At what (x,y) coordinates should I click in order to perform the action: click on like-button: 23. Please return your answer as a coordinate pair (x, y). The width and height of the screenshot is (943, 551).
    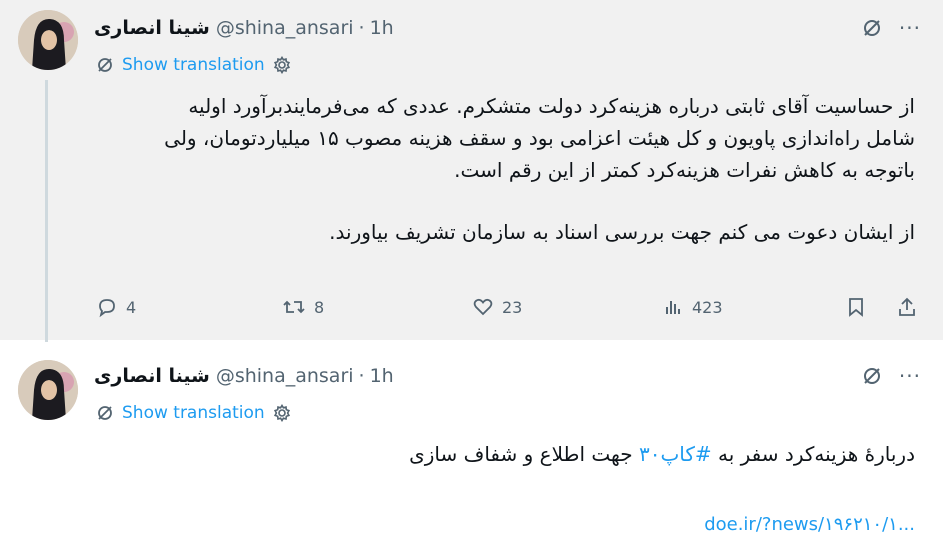
    Looking at the image, I should click on (497, 307).